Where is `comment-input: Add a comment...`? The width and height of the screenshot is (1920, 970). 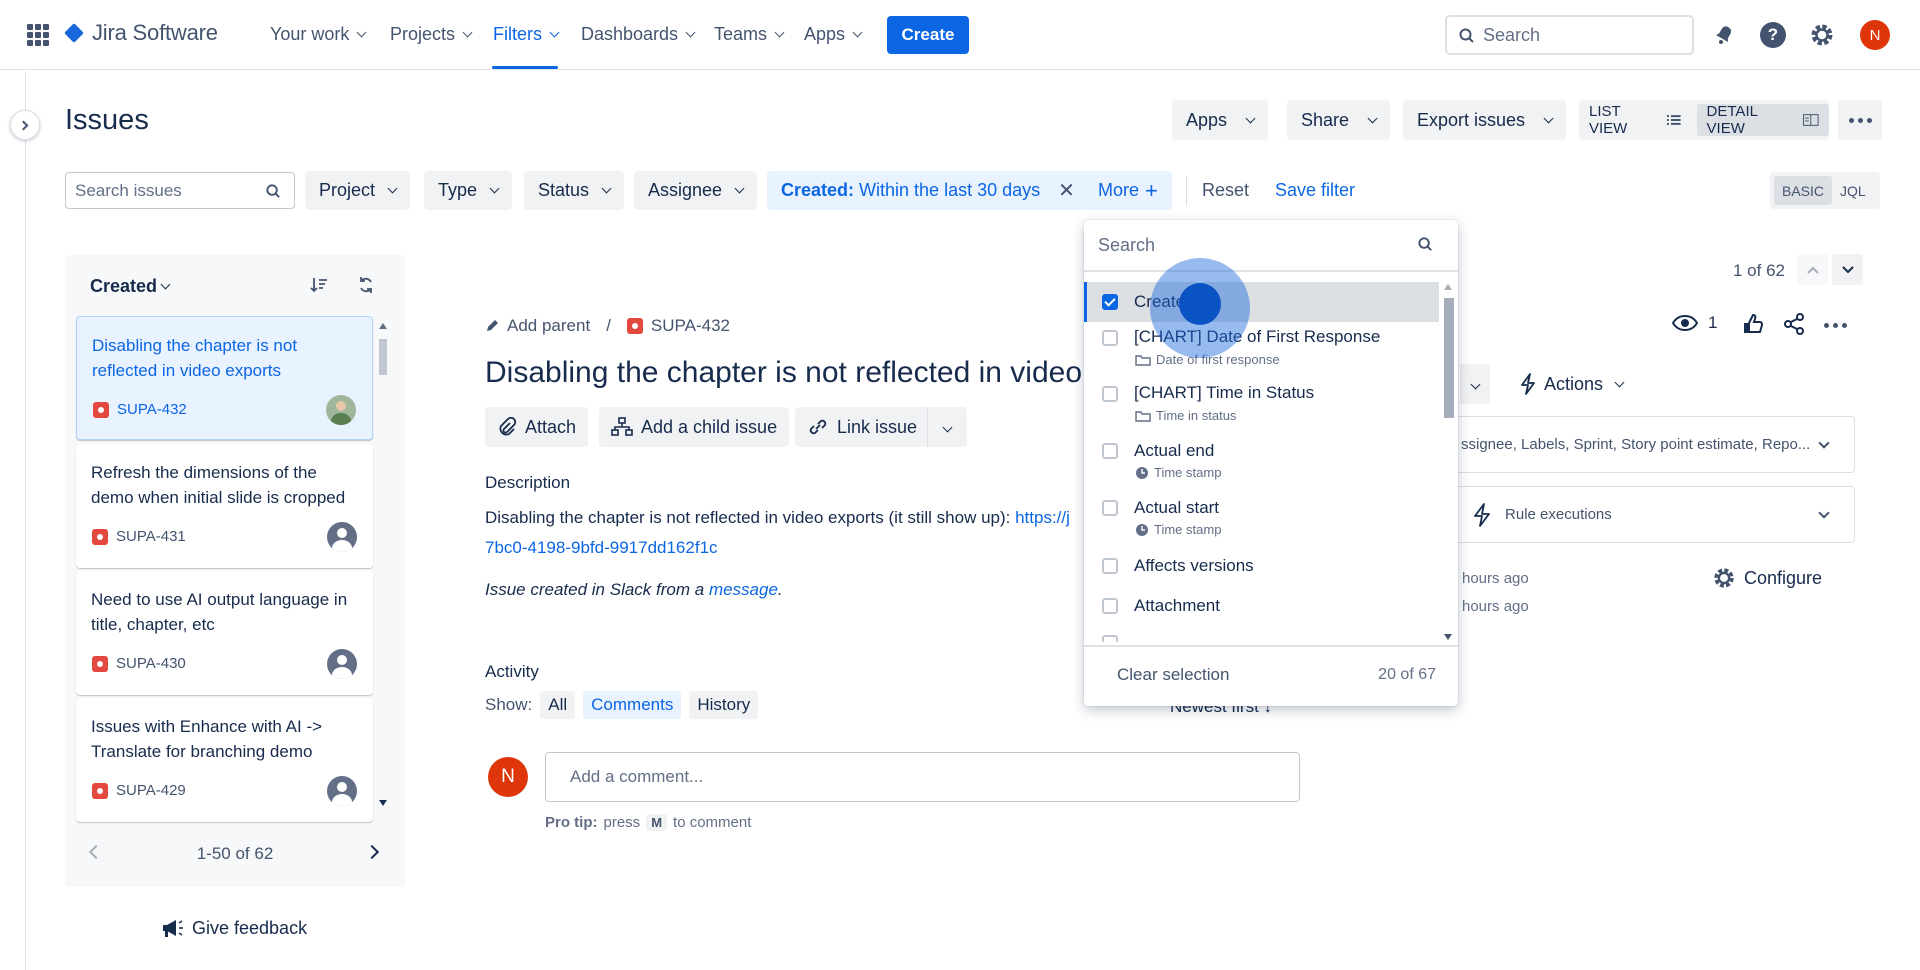 comment-input: Add a comment... is located at coordinates (922, 777).